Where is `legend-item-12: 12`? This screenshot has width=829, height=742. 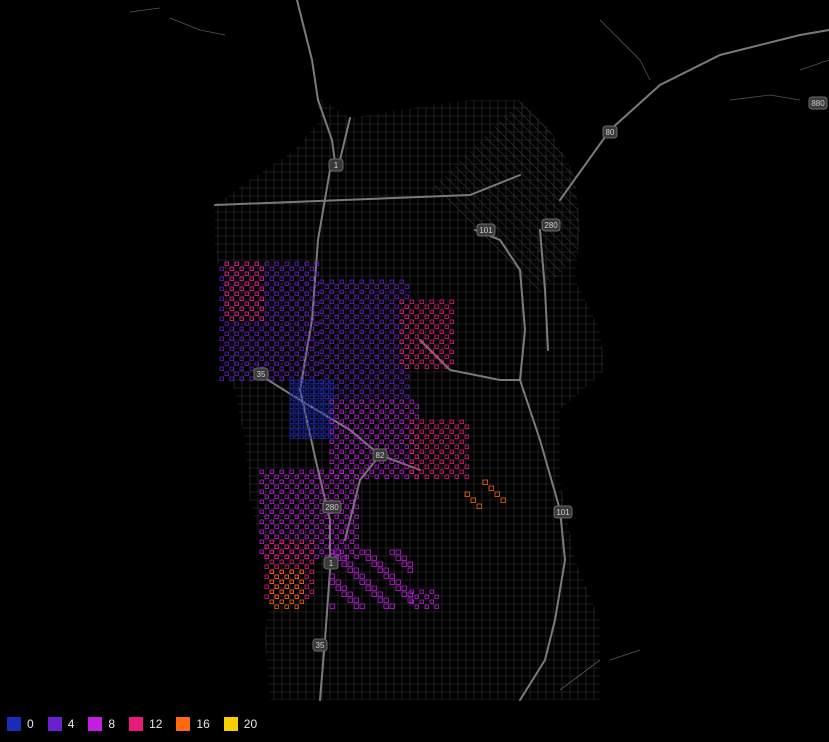
legend-item-12: 12 is located at coordinates (146, 723).